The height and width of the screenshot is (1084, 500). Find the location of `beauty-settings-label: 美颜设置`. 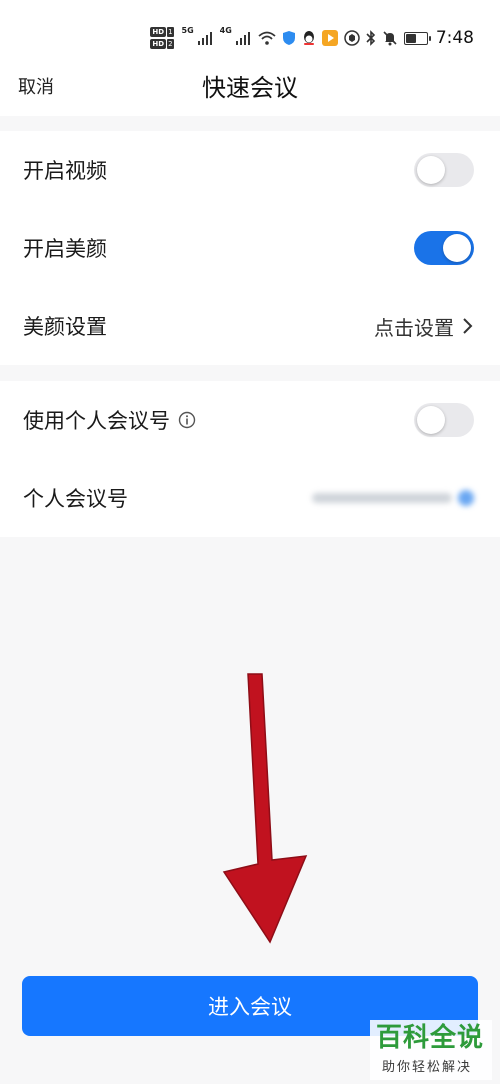

beauty-settings-label: 美颜设置 is located at coordinates (65, 327).